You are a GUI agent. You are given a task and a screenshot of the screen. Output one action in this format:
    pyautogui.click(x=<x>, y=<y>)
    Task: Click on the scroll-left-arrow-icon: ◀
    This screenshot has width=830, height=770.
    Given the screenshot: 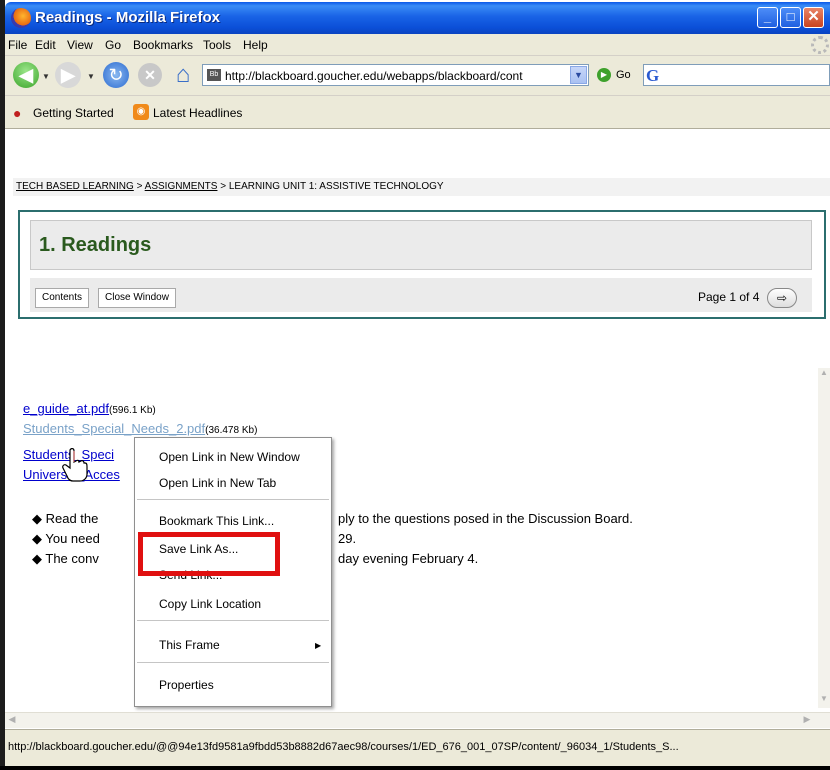 What is the action you would take?
    pyautogui.click(x=12, y=720)
    